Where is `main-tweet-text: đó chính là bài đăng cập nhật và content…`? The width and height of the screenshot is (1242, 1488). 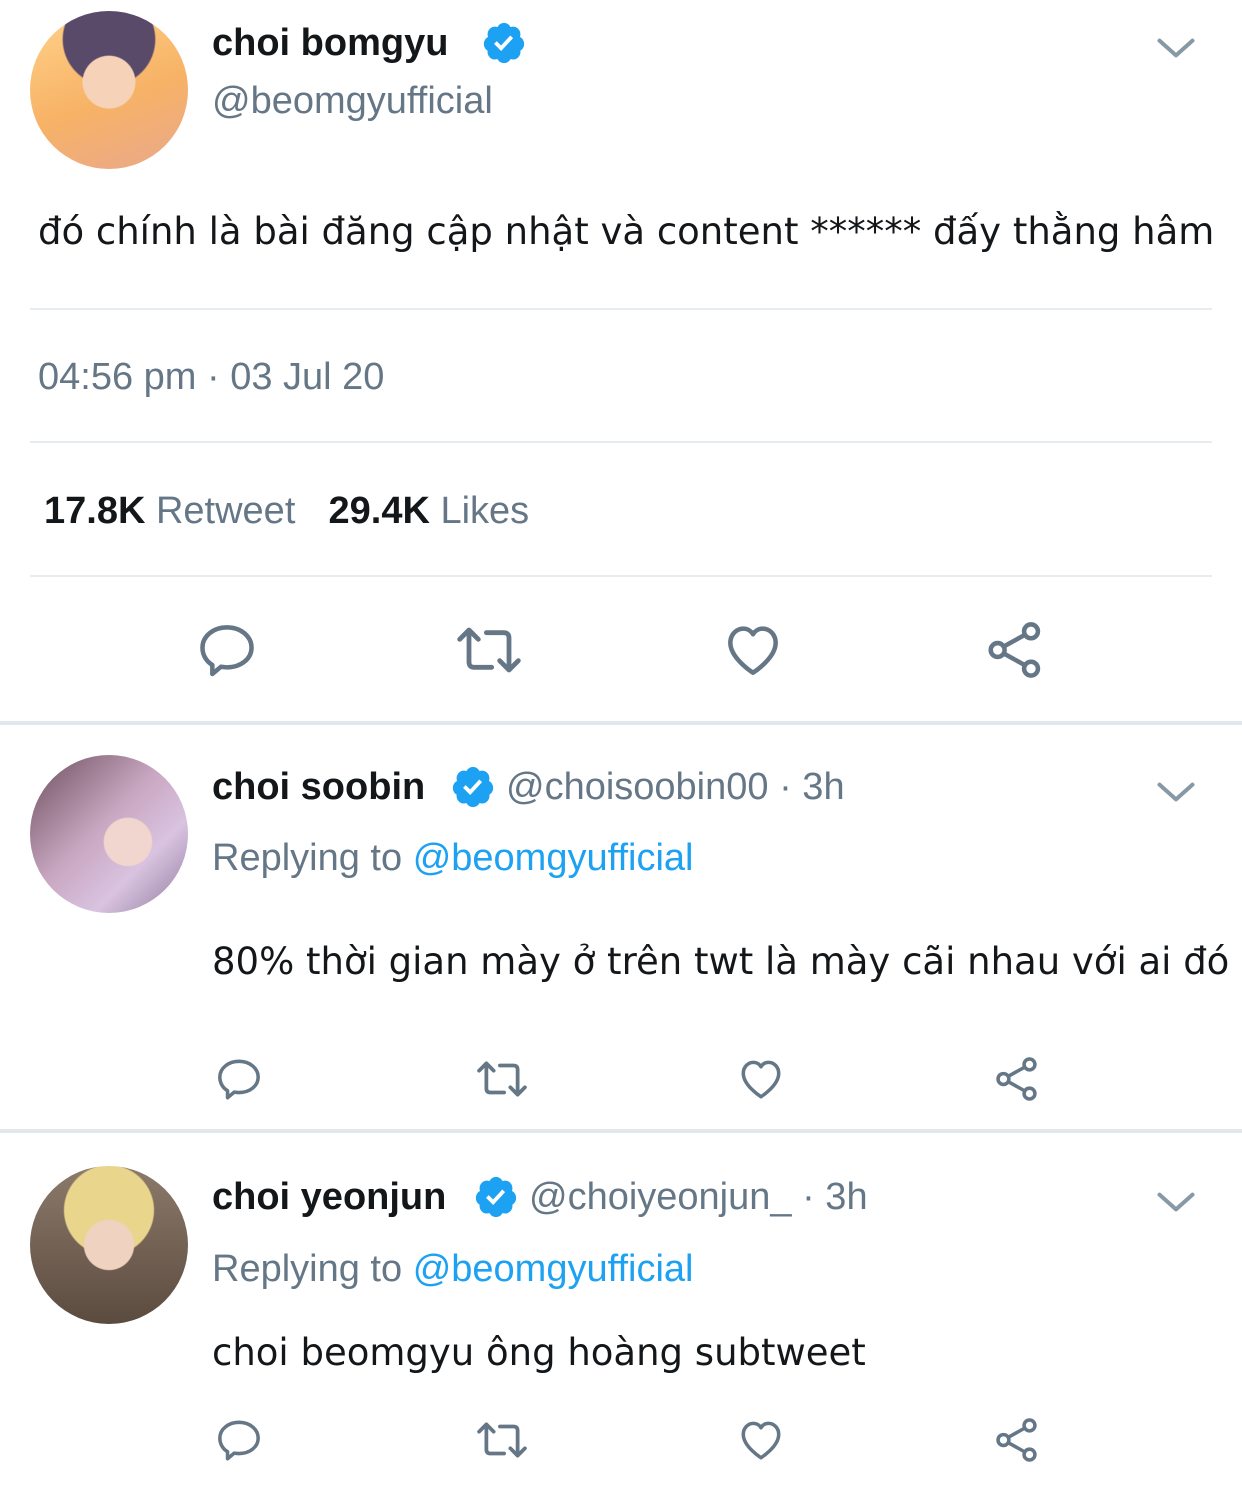
main-tweet-text: đó chính là bài đăng cập nhật và content… is located at coordinates (626, 231).